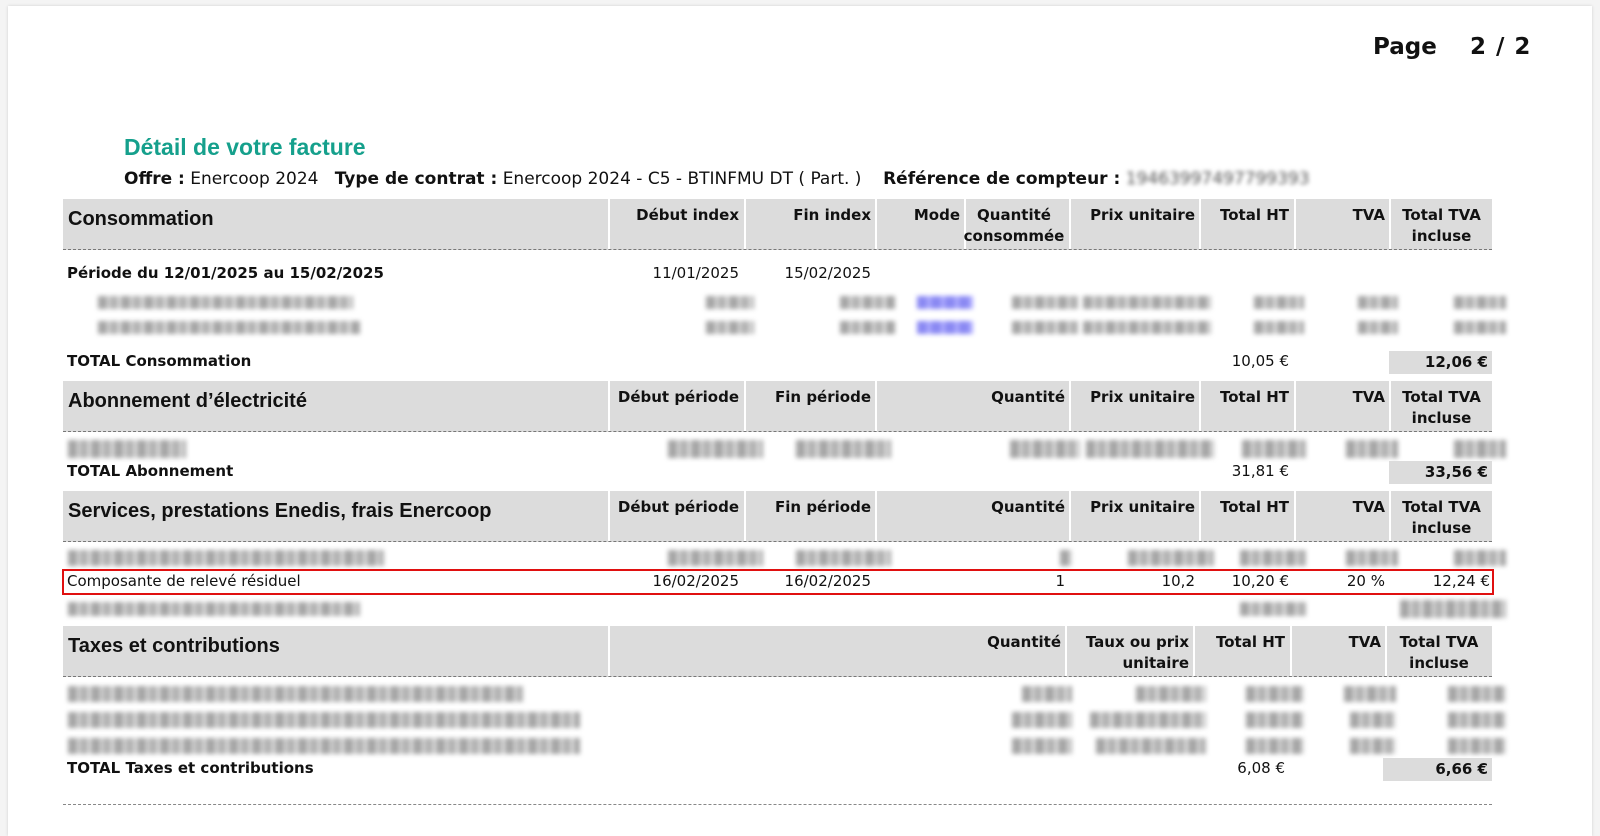 The height and width of the screenshot is (836, 1600). Describe the element at coordinates (154, 179) in the screenshot. I see `offre-label: Offre :` at that location.